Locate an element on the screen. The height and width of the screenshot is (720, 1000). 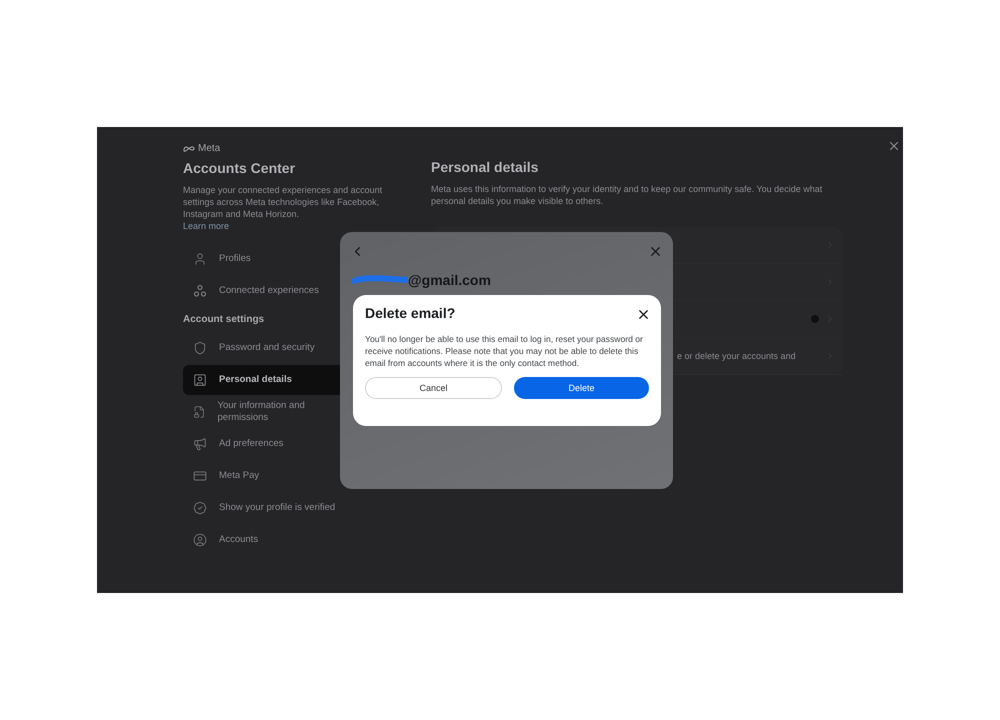
page-title: Accounts Center is located at coordinates (239, 168).